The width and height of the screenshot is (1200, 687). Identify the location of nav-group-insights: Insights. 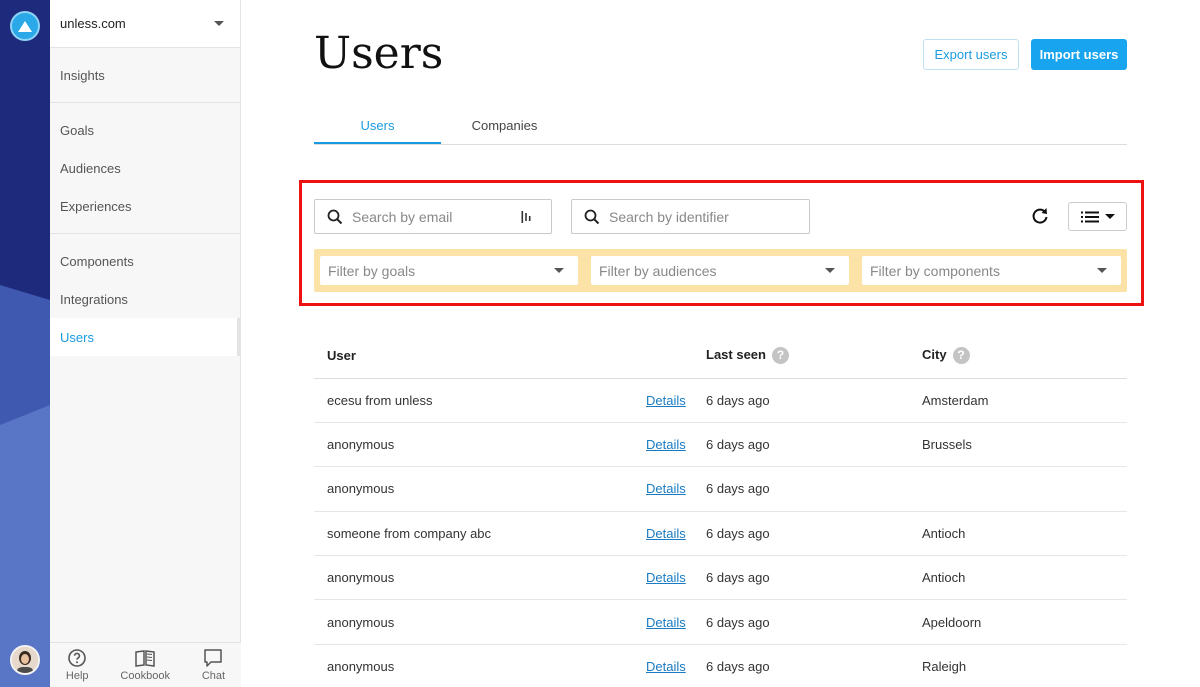
(145, 75).